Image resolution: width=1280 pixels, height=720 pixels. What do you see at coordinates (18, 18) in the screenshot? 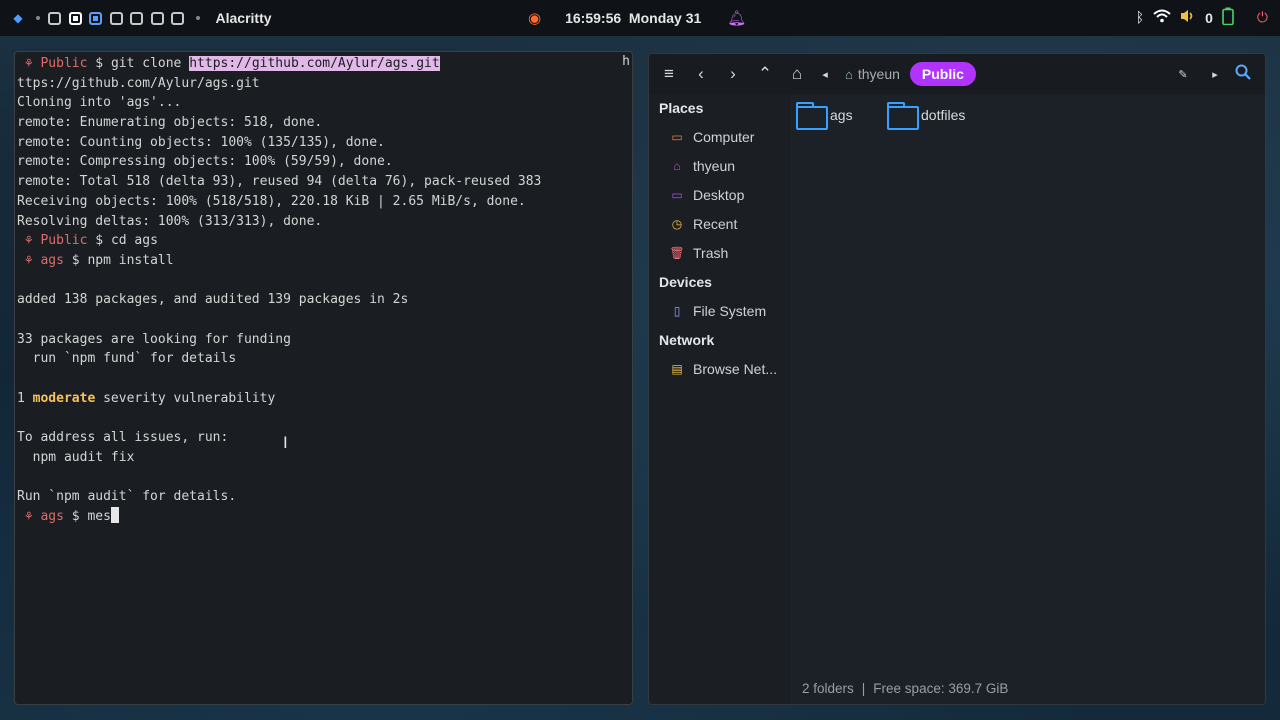
I see `distro-logo-icon: ◆` at bounding box center [18, 18].